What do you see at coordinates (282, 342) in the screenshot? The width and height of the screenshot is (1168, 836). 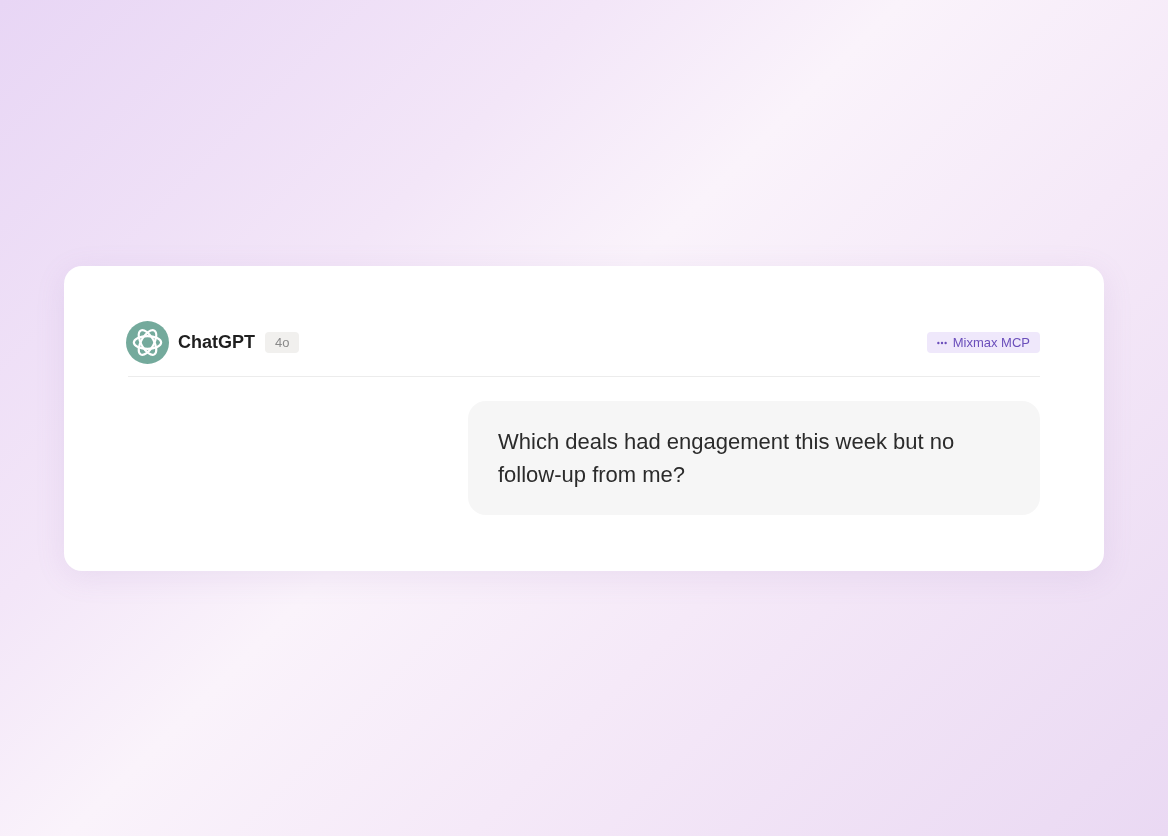 I see `model-tag: 4o` at bounding box center [282, 342].